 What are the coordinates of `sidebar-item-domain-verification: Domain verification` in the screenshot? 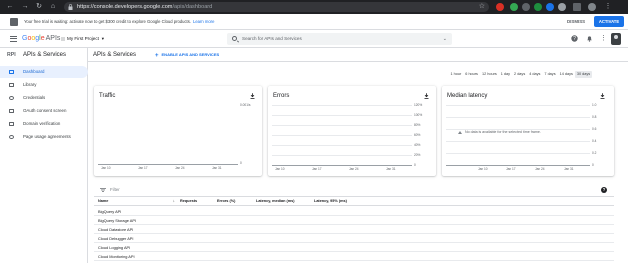 It's located at (44, 124).